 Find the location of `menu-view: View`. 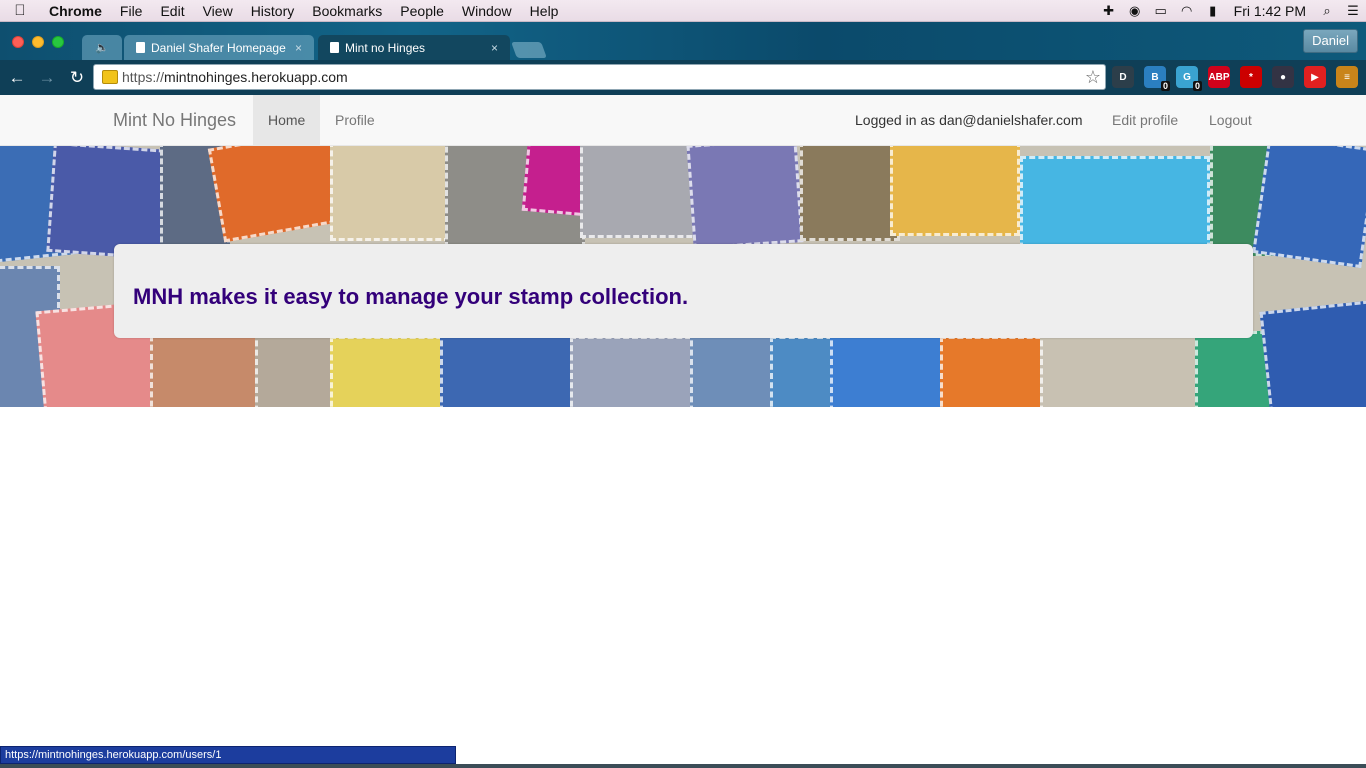

menu-view: View is located at coordinates (218, 11).